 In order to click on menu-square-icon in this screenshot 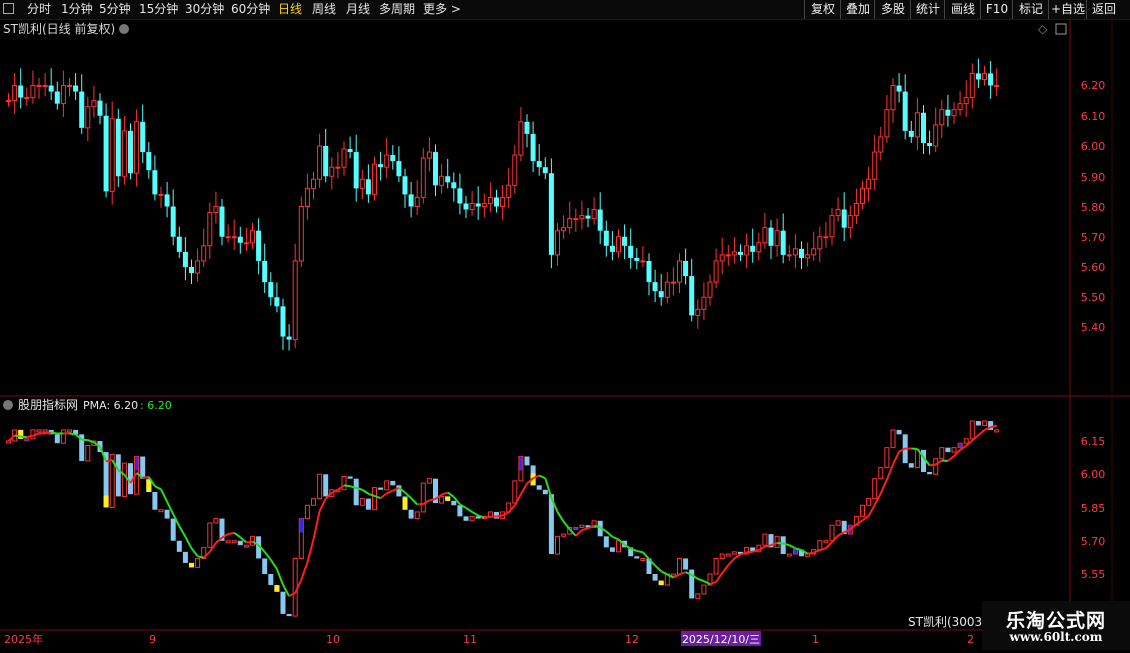, I will do `click(8, 8)`.